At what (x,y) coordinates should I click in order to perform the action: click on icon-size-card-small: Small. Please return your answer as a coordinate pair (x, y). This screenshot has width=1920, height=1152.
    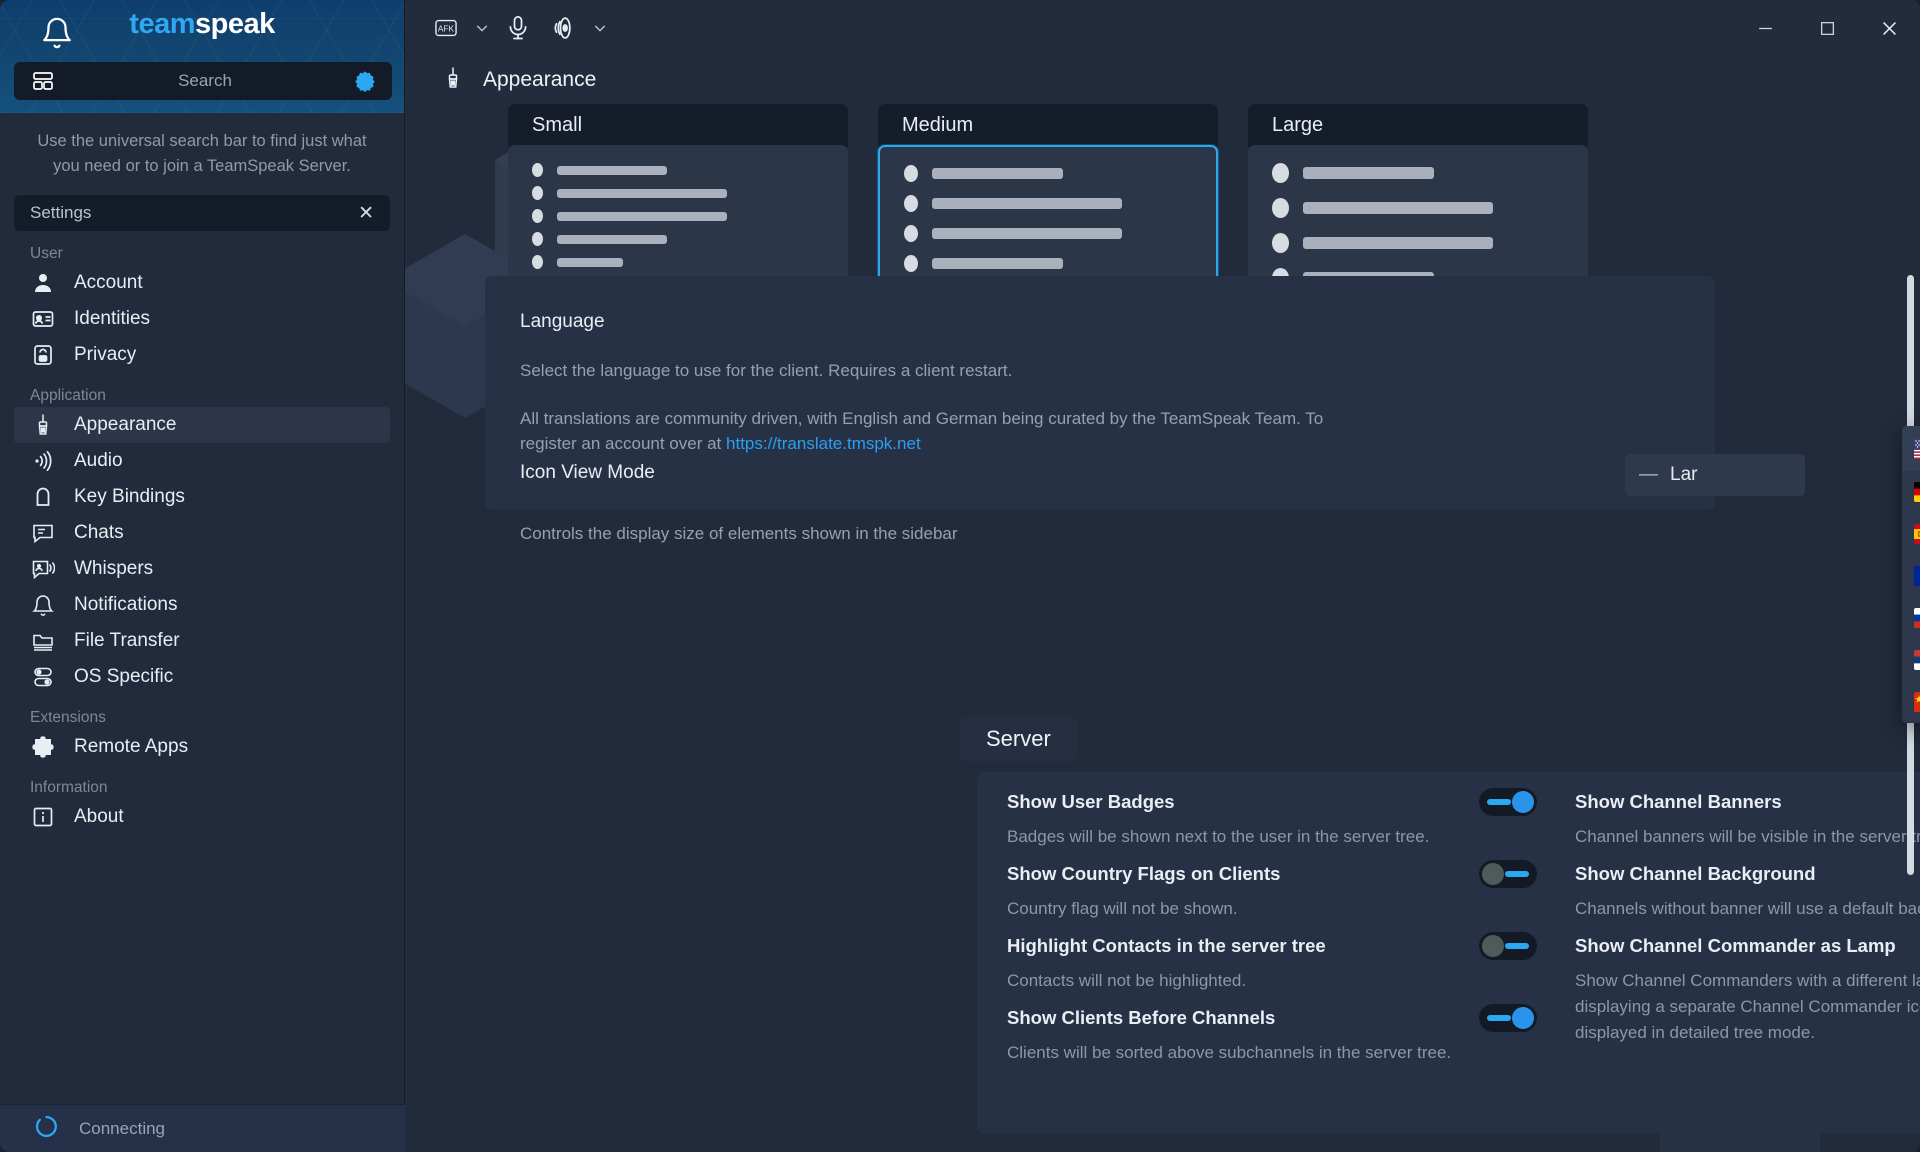
    Looking at the image, I should click on (678, 200).